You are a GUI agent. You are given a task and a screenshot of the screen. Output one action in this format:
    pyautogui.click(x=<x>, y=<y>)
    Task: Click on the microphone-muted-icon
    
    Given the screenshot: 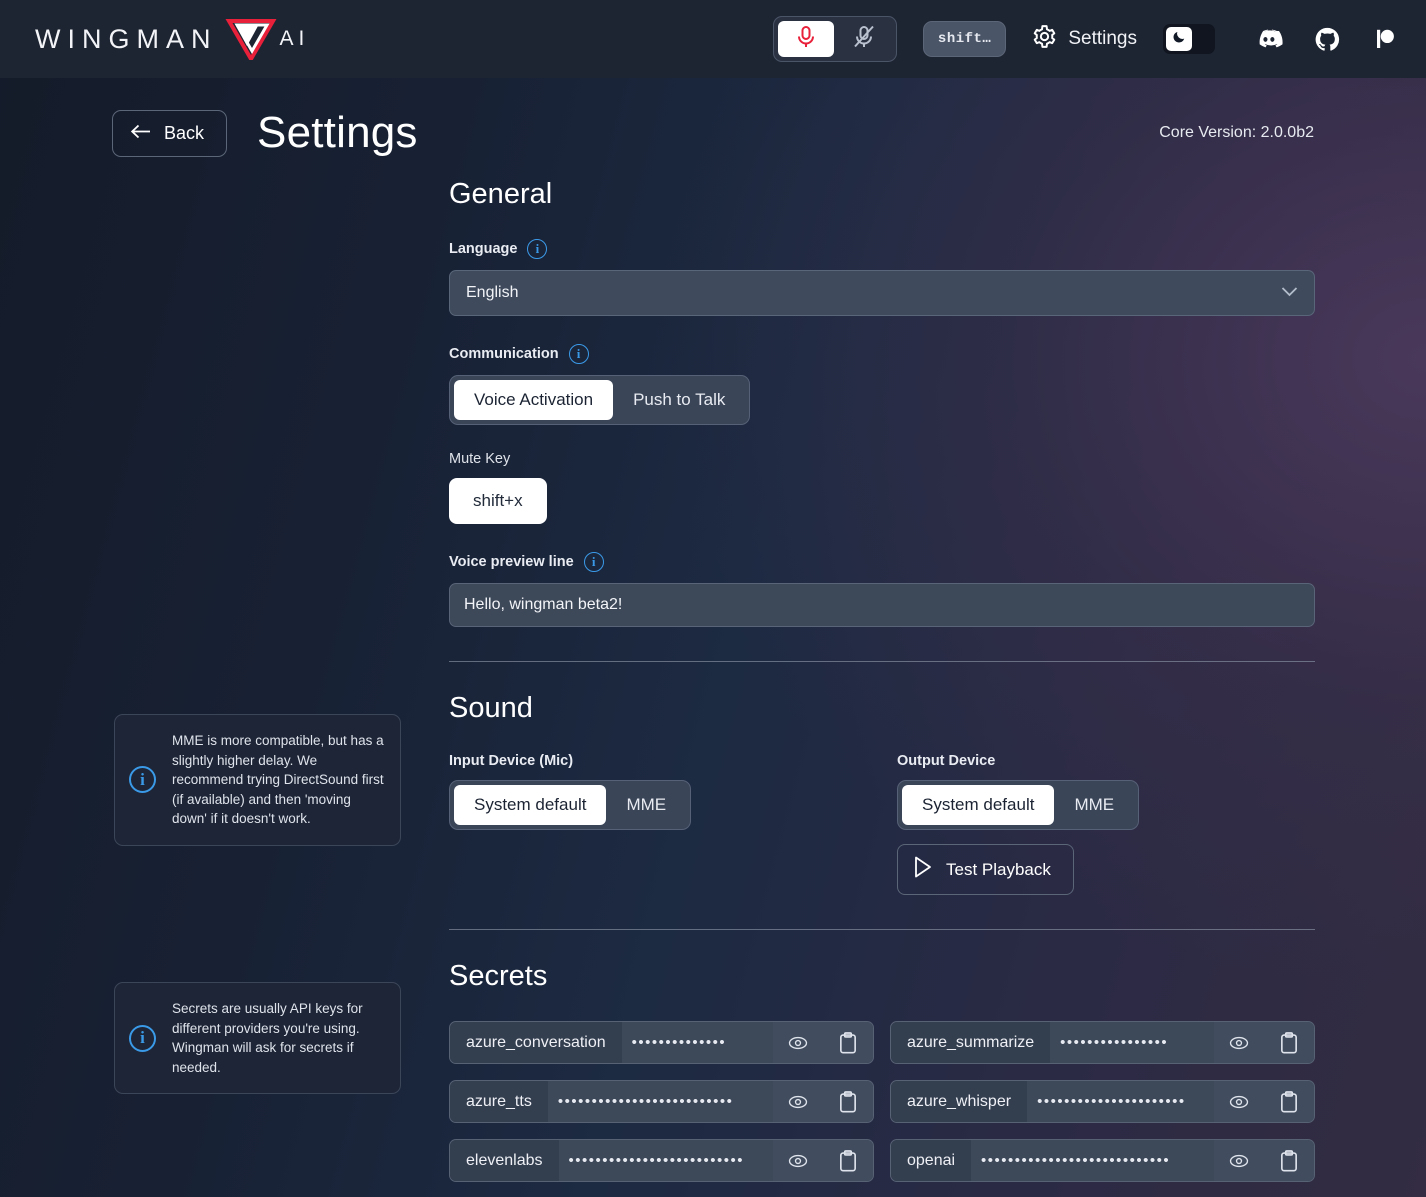 What is the action you would take?
    pyautogui.click(x=864, y=39)
    